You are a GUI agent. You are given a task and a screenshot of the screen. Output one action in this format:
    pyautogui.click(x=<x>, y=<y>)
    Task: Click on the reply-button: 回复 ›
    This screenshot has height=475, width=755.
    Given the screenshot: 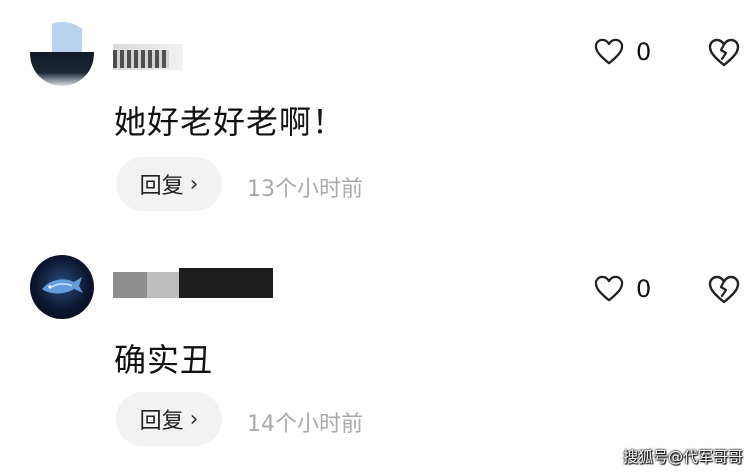 What is the action you would take?
    pyautogui.click(x=169, y=419)
    